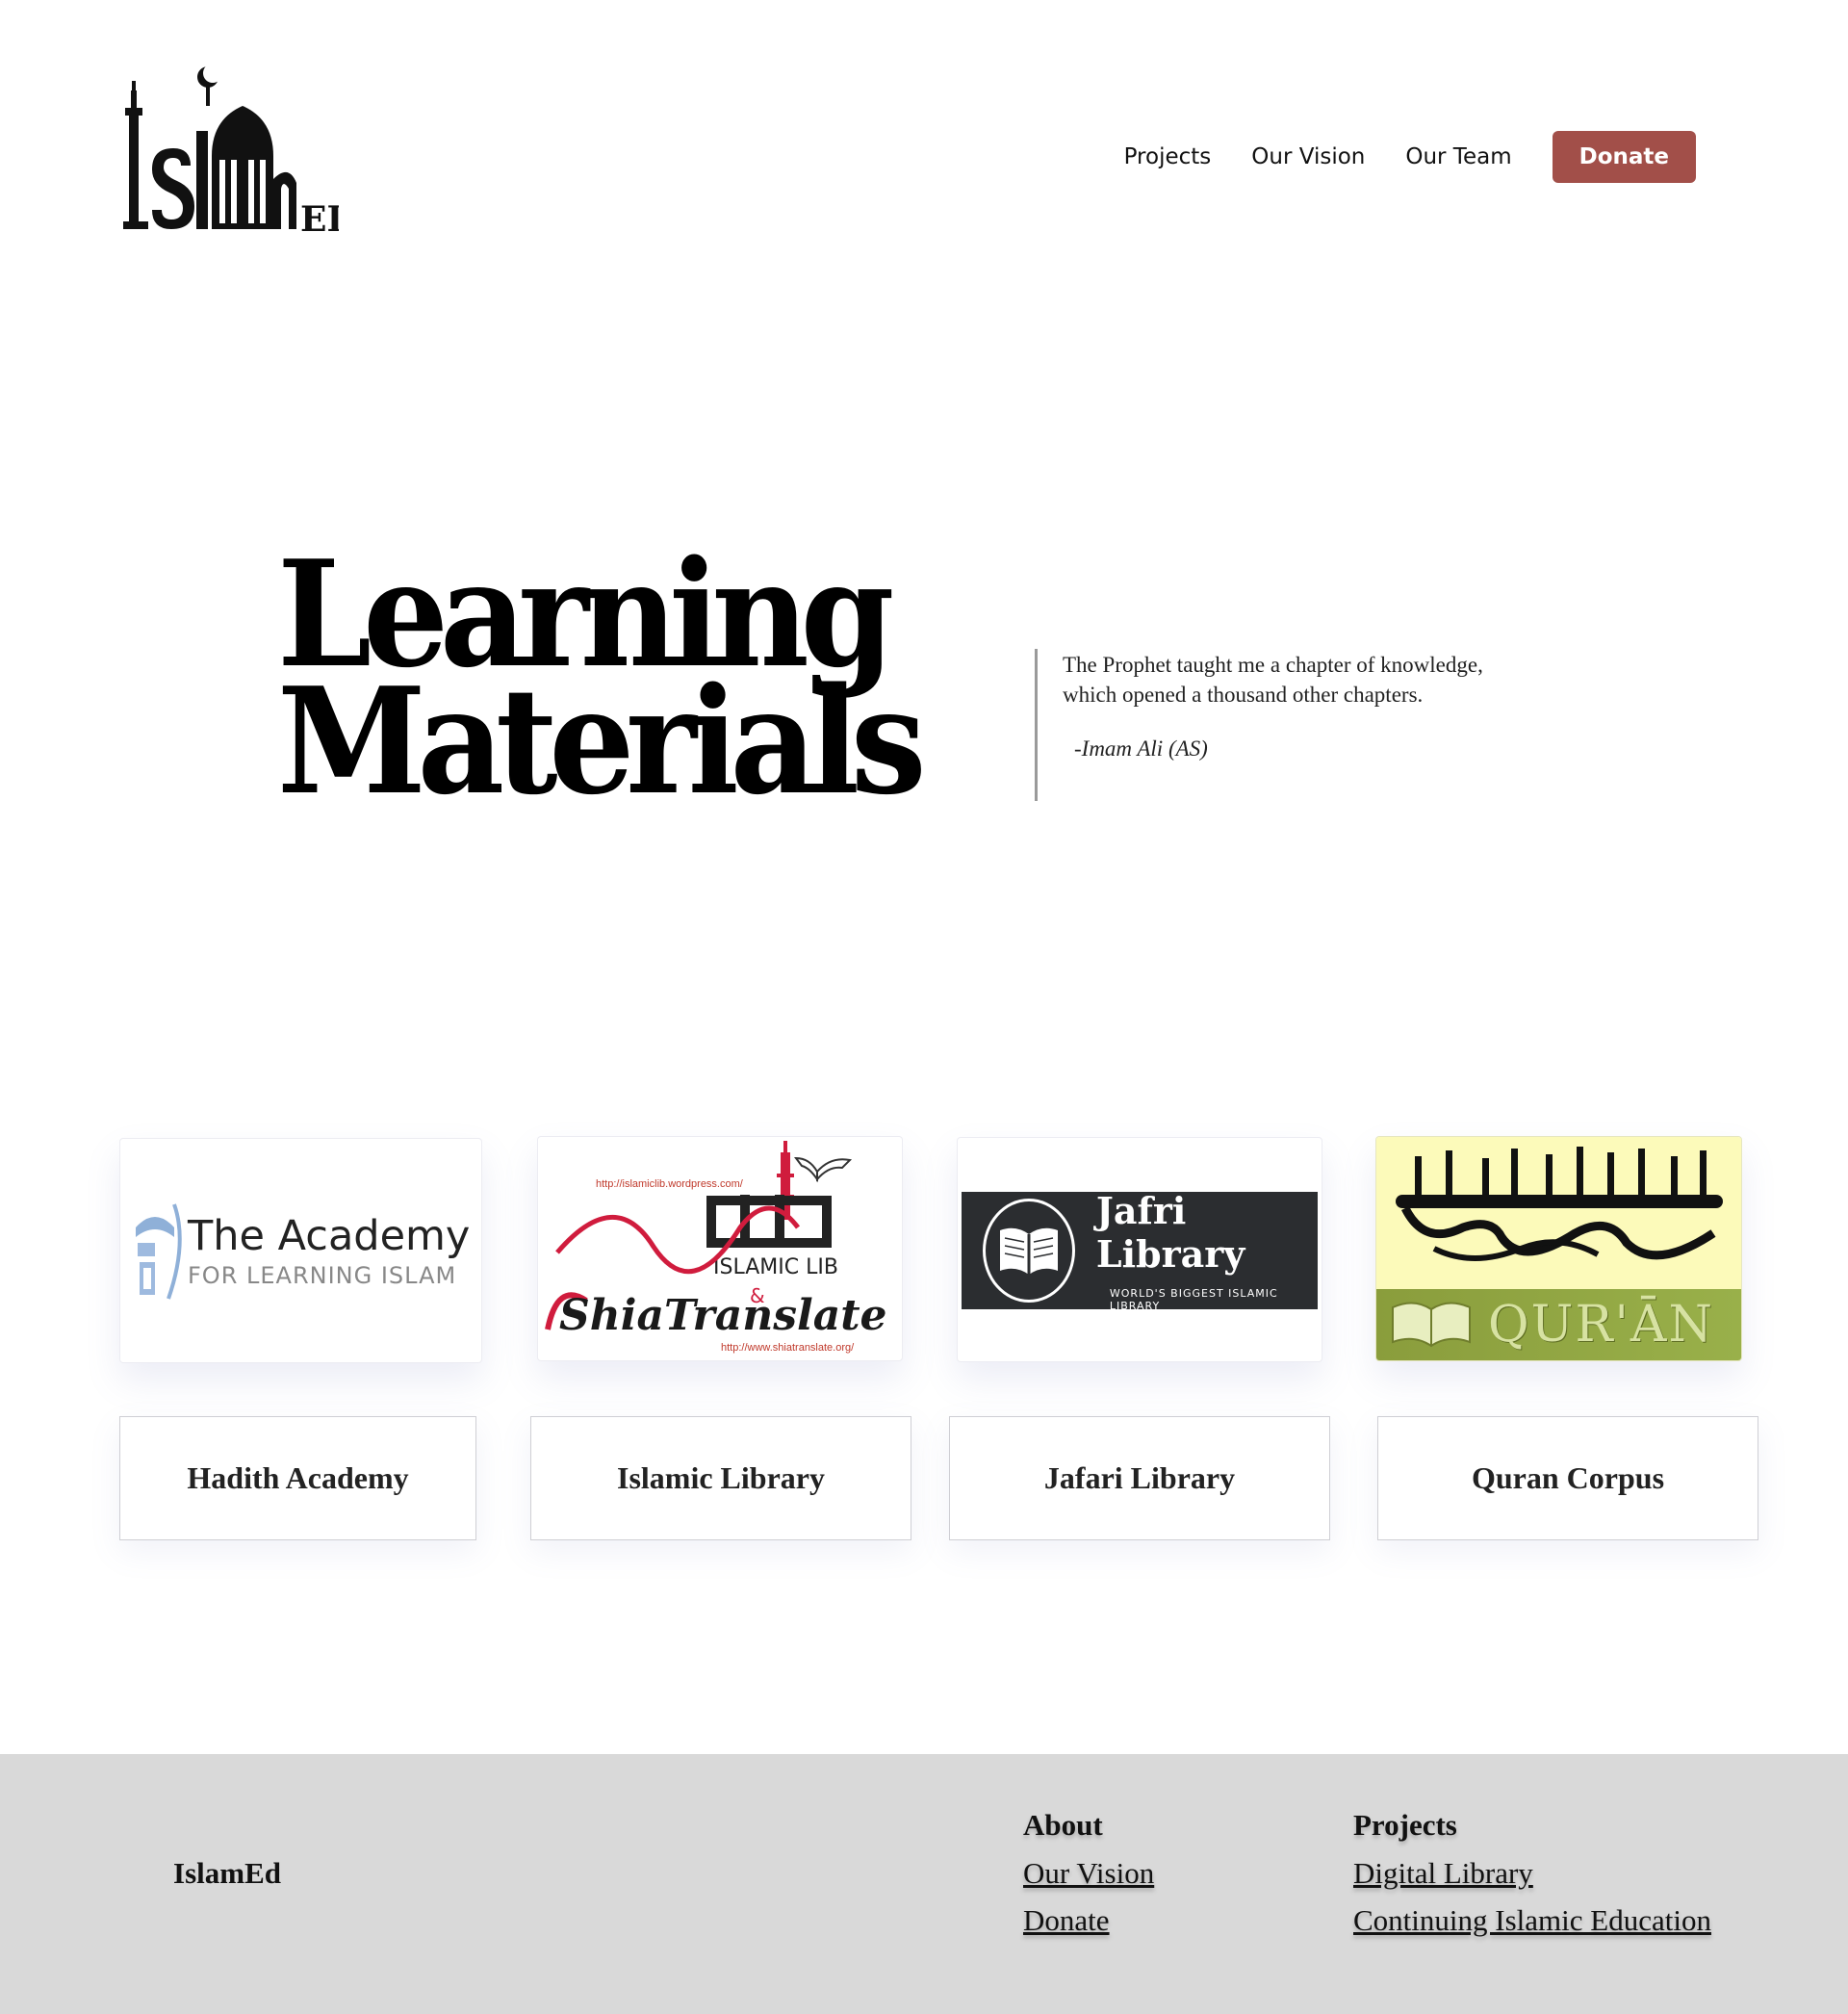  What do you see at coordinates (1168, 156) in the screenshot?
I see `nav-link-projects: Projects` at bounding box center [1168, 156].